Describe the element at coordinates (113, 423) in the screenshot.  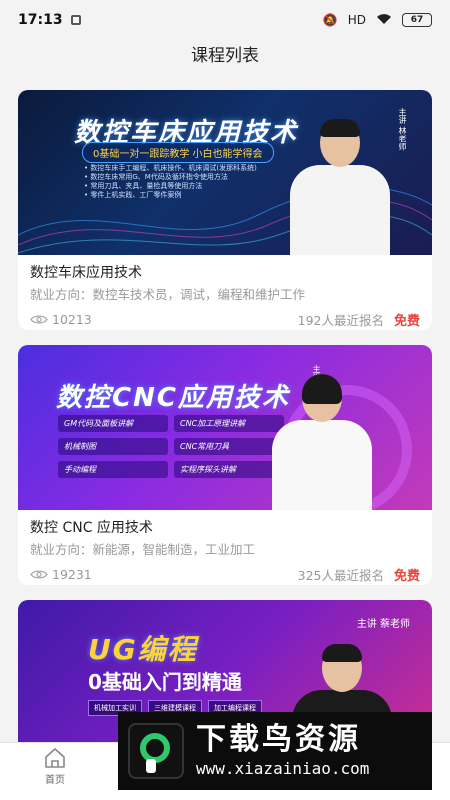
I see `banner-tag: GM代码及面板讲解` at that location.